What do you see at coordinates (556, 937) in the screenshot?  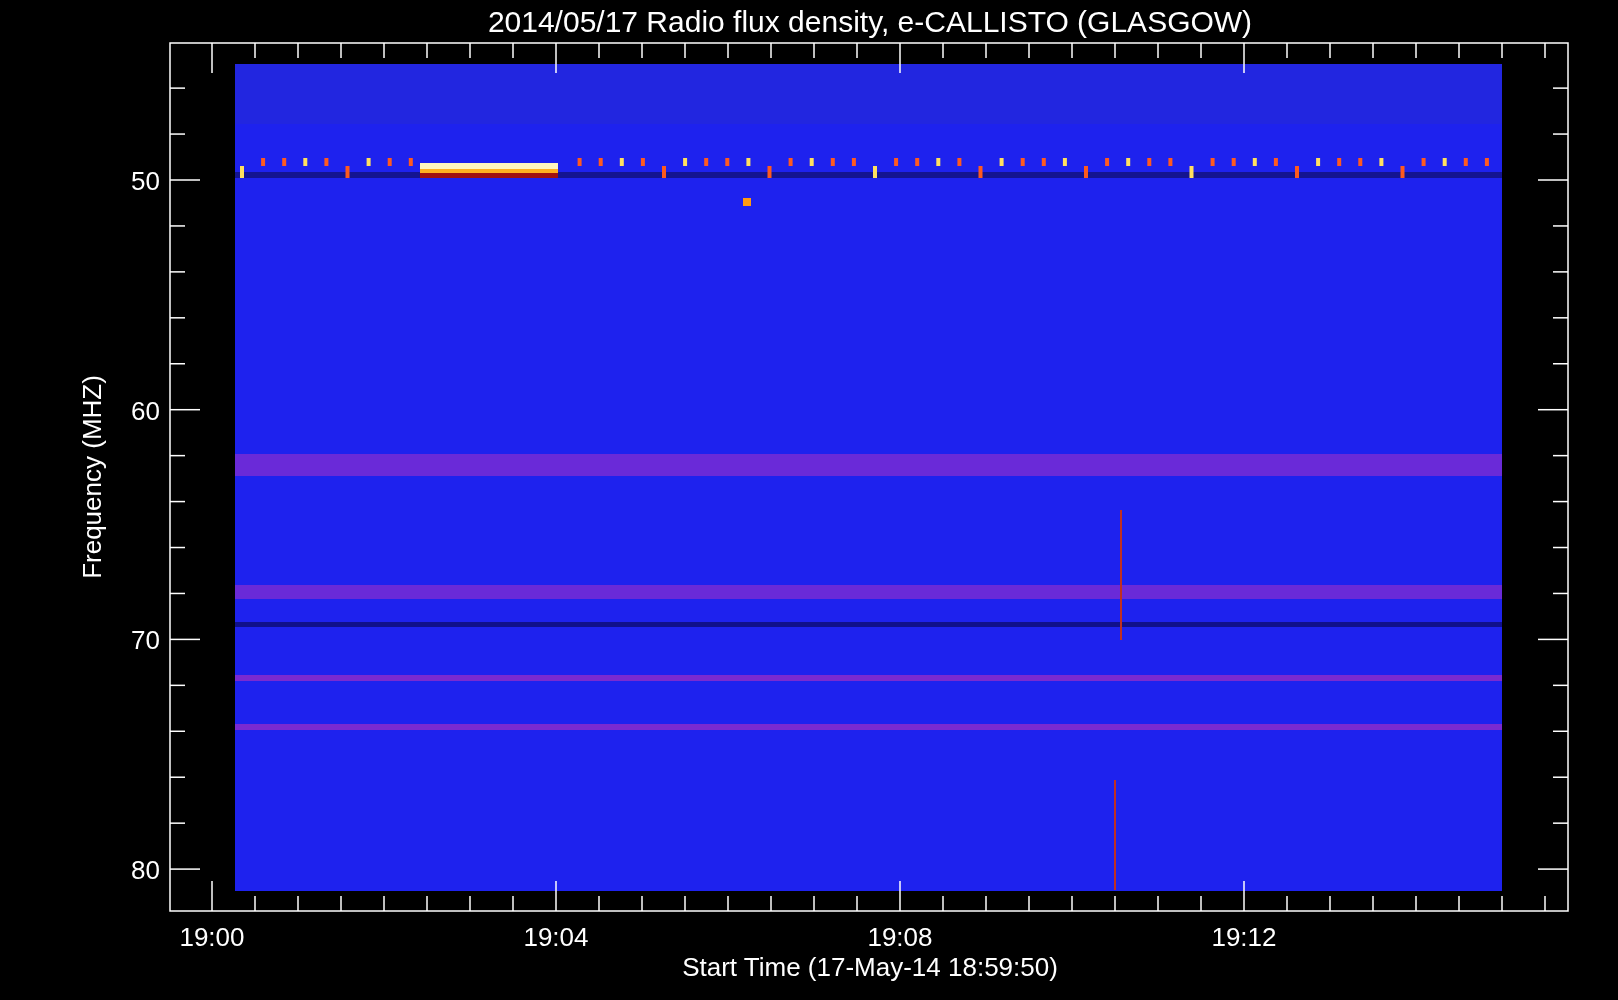 I see `x-tick-label: 19:04` at bounding box center [556, 937].